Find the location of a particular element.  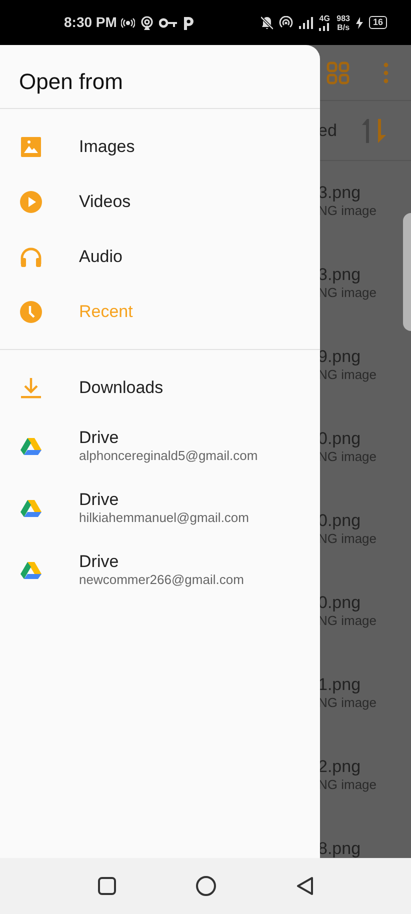

home-button is located at coordinates (205, 886).